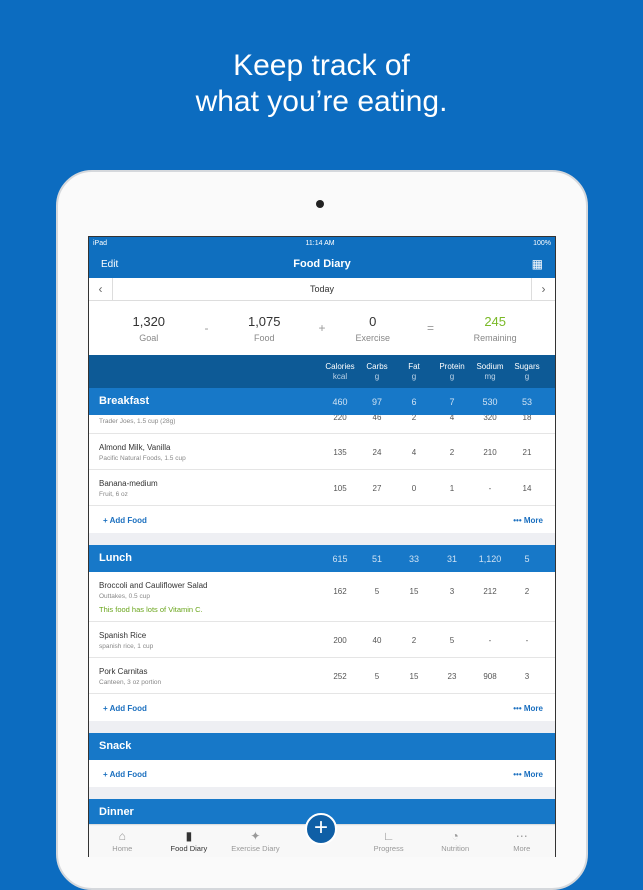 Image resolution: width=643 pixels, height=890 pixels. Describe the element at coordinates (115, 558) in the screenshot. I see `meal-name: Lunch` at that location.